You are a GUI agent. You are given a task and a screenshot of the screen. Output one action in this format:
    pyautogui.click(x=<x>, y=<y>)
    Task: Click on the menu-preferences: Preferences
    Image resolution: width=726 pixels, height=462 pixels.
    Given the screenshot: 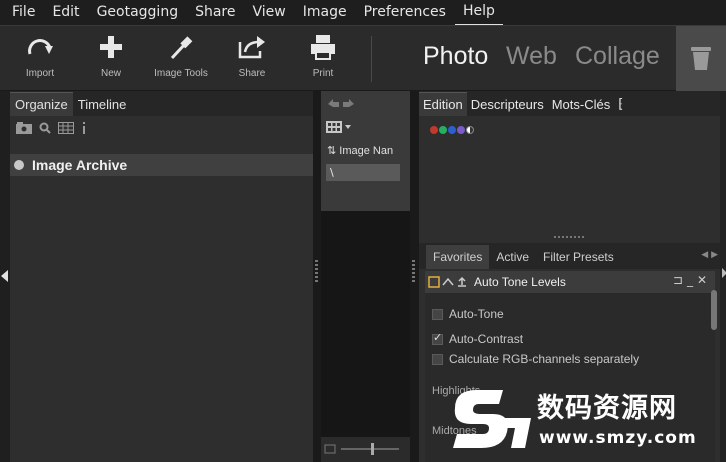 What is the action you would take?
    pyautogui.click(x=405, y=12)
    